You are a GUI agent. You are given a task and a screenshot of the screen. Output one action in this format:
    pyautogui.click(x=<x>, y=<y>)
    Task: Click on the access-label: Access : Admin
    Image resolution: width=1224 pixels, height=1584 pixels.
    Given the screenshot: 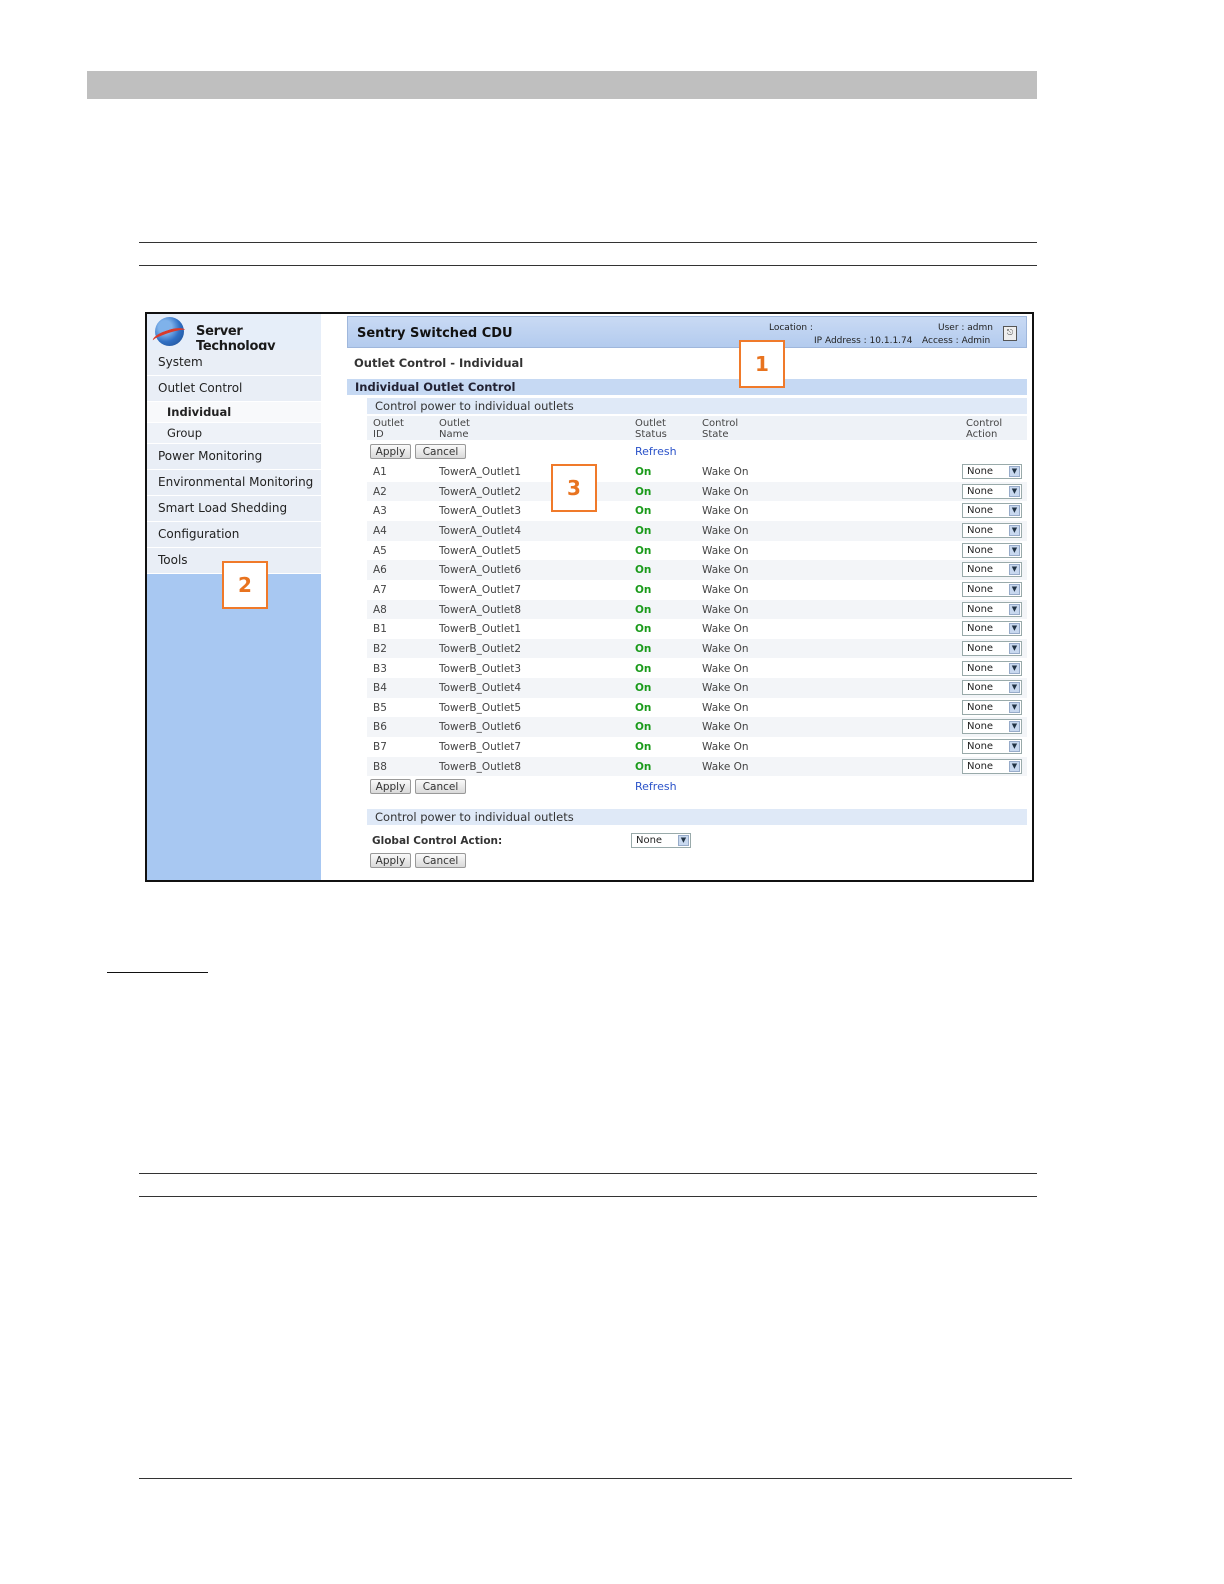 What is the action you would take?
    pyautogui.click(x=956, y=341)
    